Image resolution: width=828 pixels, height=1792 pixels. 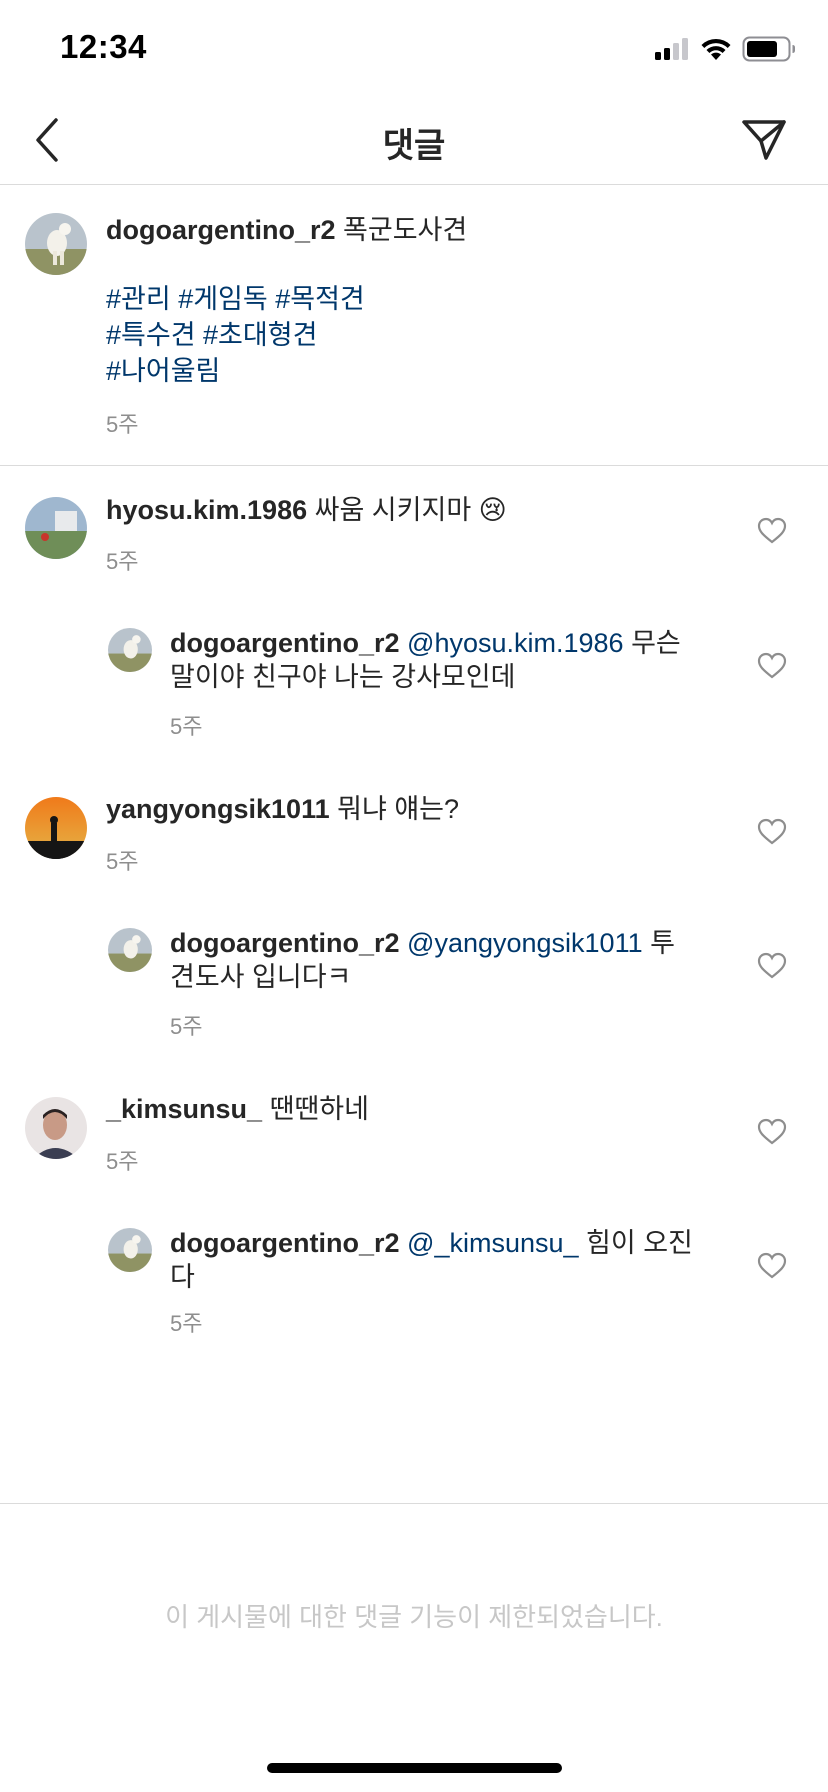 I want to click on hashtag-line: #특수견 #초대형견, so click(x=235, y=335).